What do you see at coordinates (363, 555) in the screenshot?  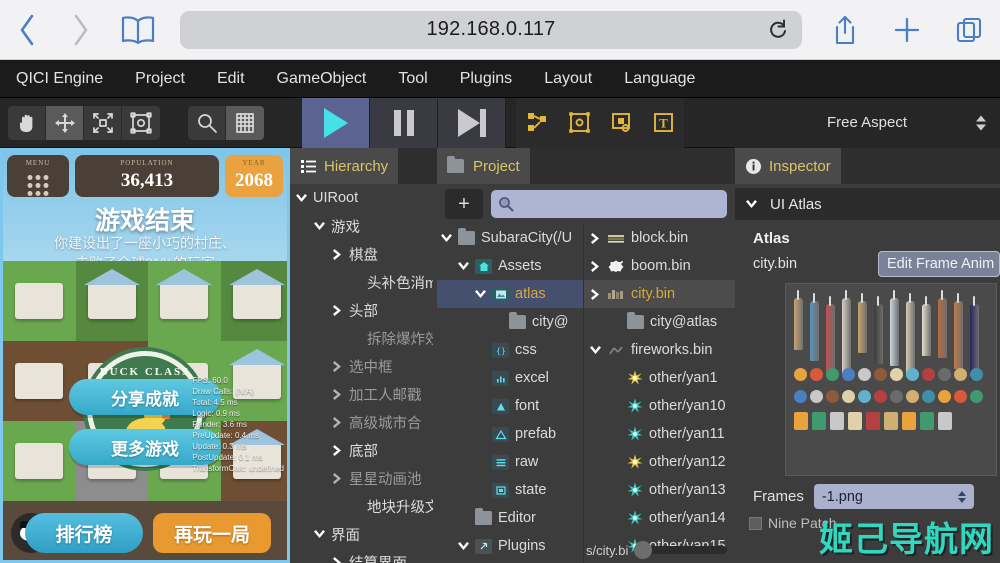 I see `hierarchy-row: 结算界面` at bounding box center [363, 555].